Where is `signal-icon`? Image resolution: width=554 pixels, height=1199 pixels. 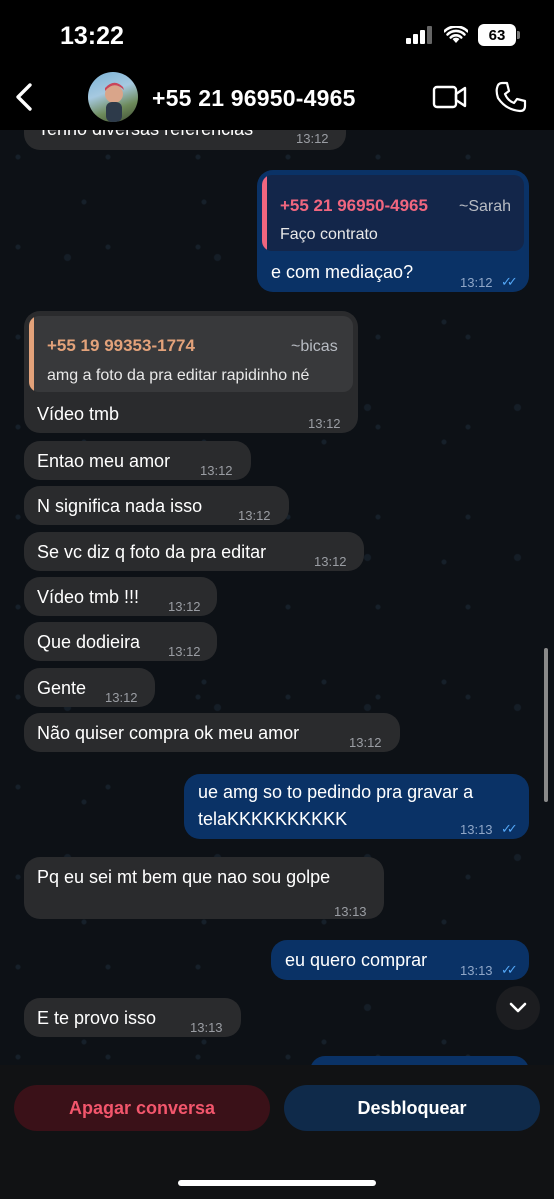 signal-icon is located at coordinates (419, 35).